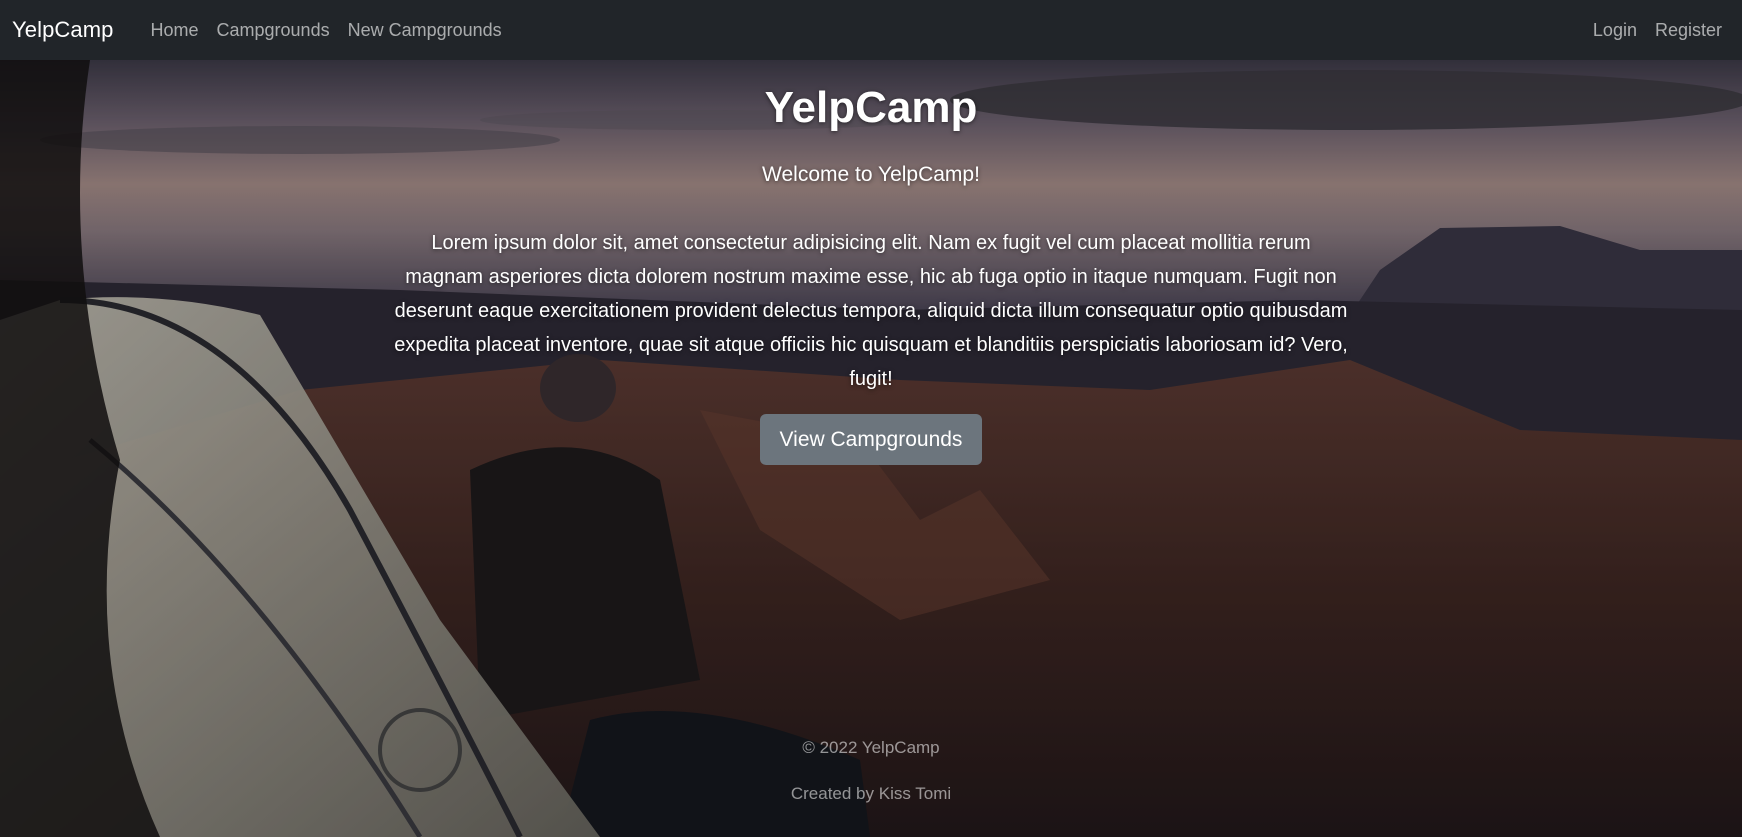  What do you see at coordinates (63, 30) in the screenshot?
I see `brand-link: YelpCamp` at bounding box center [63, 30].